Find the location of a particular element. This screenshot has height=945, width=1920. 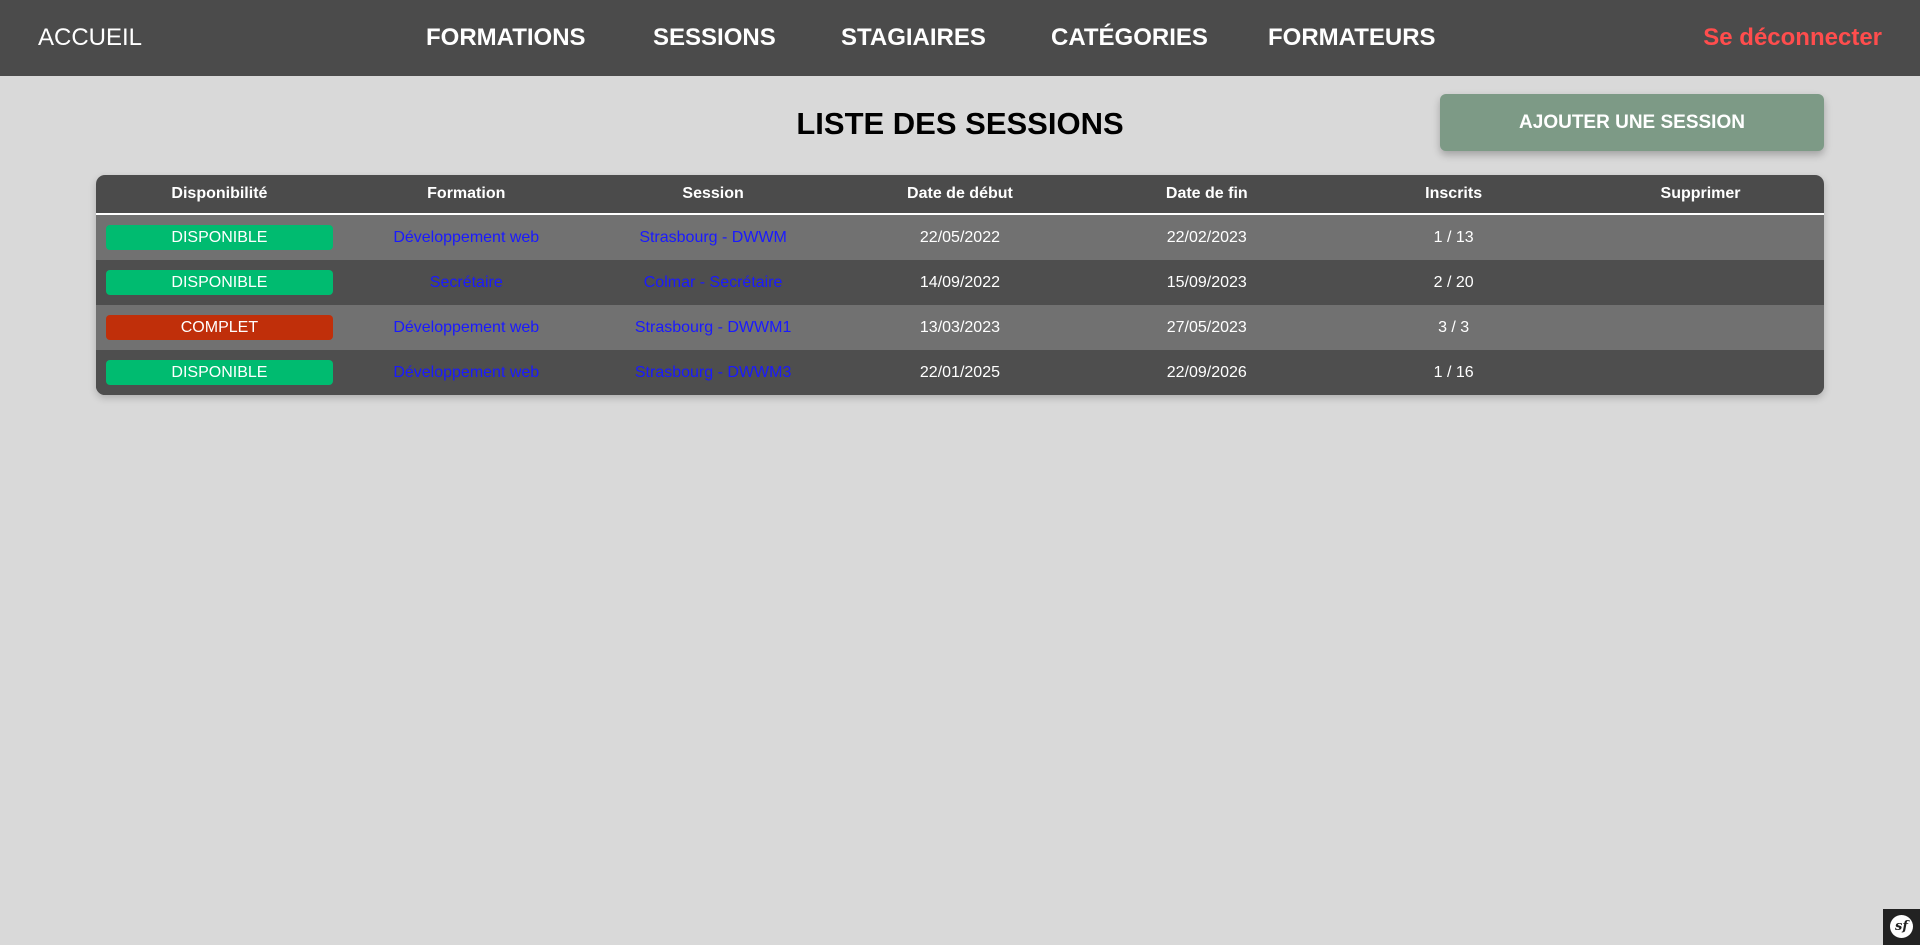

header-date-fin: Date de fin is located at coordinates (1207, 195).